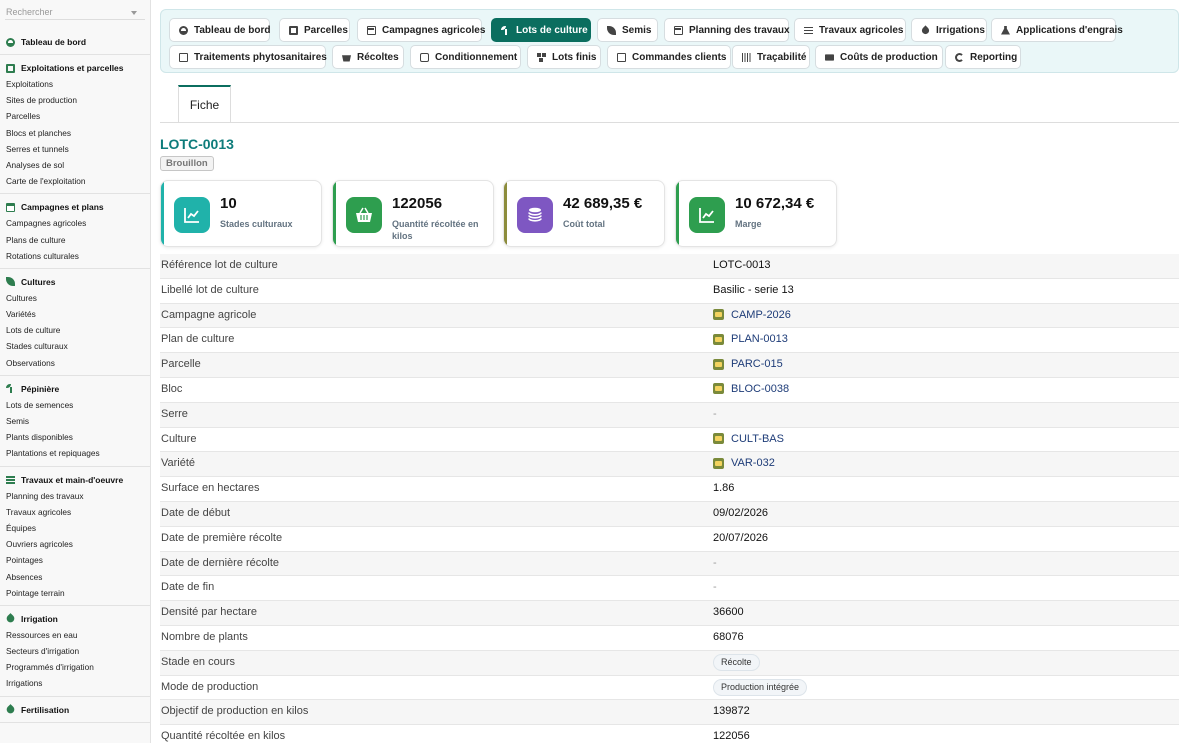 Image resolution: width=1200 pixels, height=743 pixels. Describe the element at coordinates (751, 389) in the screenshot. I see `detail-link: BLOC-0038` at that location.